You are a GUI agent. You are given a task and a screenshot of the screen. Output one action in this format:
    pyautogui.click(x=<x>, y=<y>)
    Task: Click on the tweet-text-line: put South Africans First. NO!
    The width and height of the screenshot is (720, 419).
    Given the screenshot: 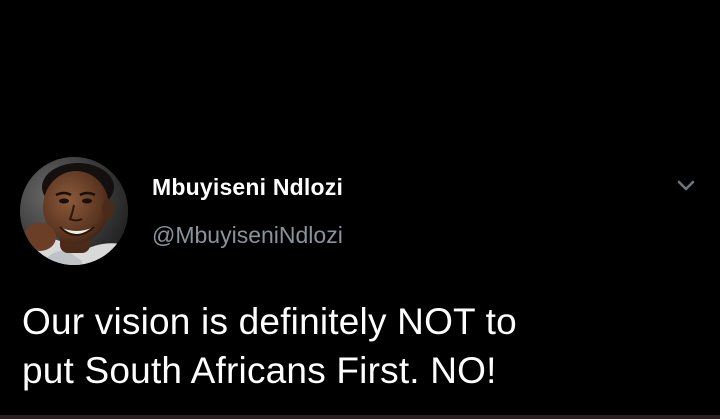 What is the action you would take?
    pyautogui.click(x=259, y=370)
    